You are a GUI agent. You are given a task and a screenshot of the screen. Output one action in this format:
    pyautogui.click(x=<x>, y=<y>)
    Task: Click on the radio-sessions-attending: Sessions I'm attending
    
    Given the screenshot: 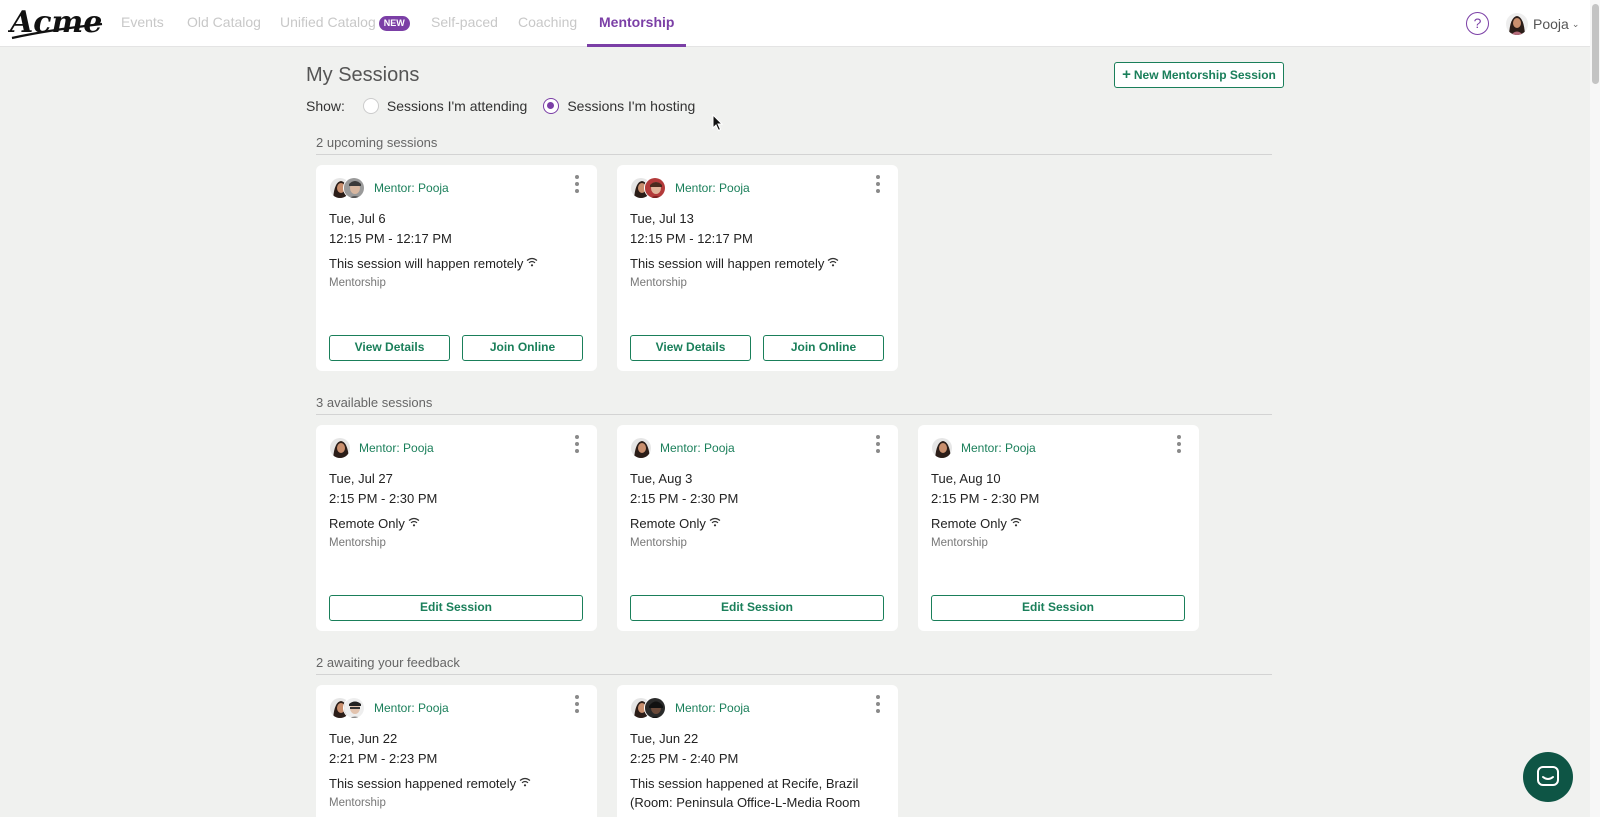 What is the action you would take?
    pyautogui.click(x=445, y=106)
    